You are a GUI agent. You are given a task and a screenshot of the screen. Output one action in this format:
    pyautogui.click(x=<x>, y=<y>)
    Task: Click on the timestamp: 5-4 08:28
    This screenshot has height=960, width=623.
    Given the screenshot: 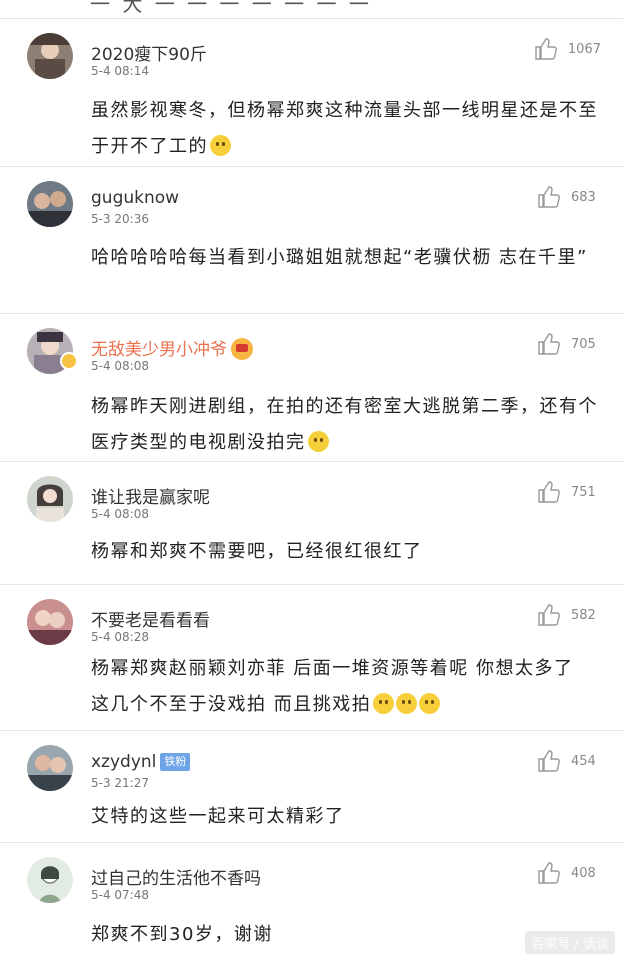 What is the action you would take?
    pyautogui.click(x=120, y=637)
    